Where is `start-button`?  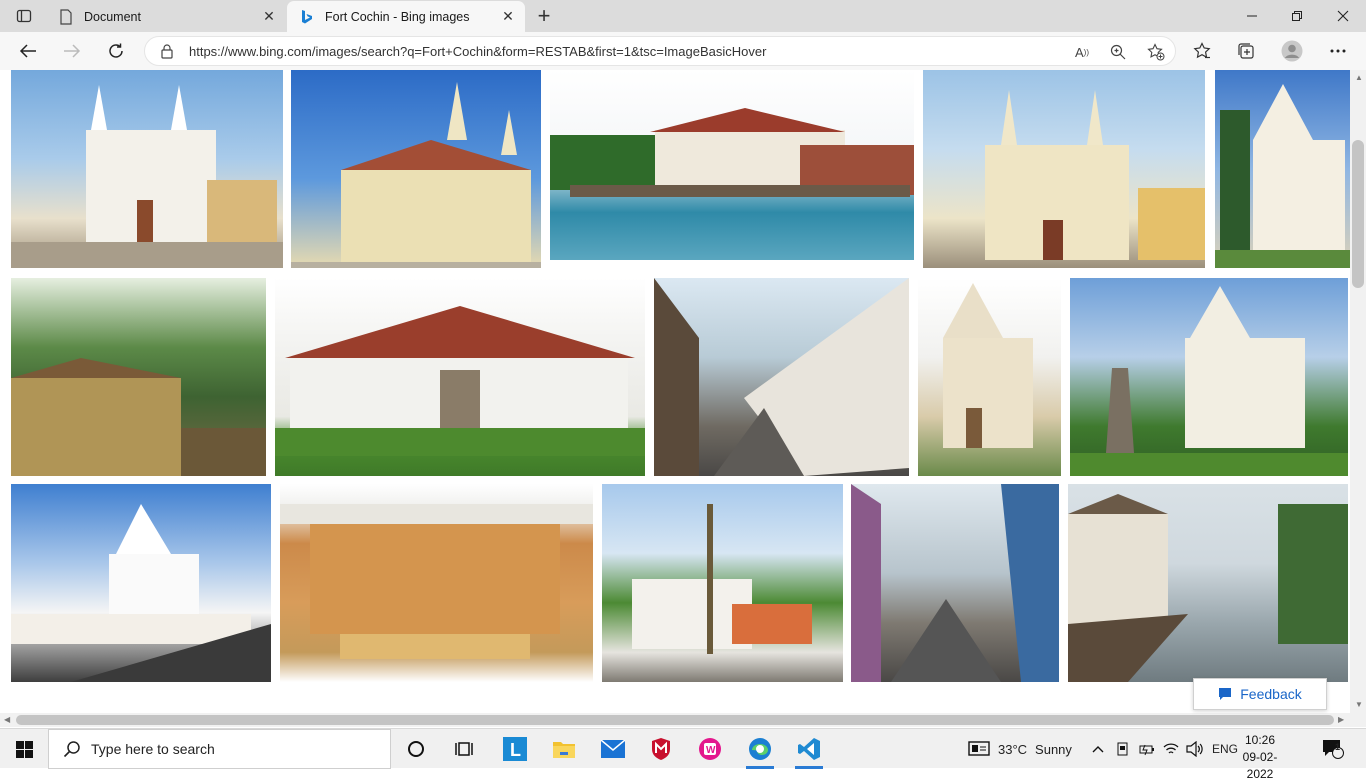 start-button is located at coordinates (24, 749).